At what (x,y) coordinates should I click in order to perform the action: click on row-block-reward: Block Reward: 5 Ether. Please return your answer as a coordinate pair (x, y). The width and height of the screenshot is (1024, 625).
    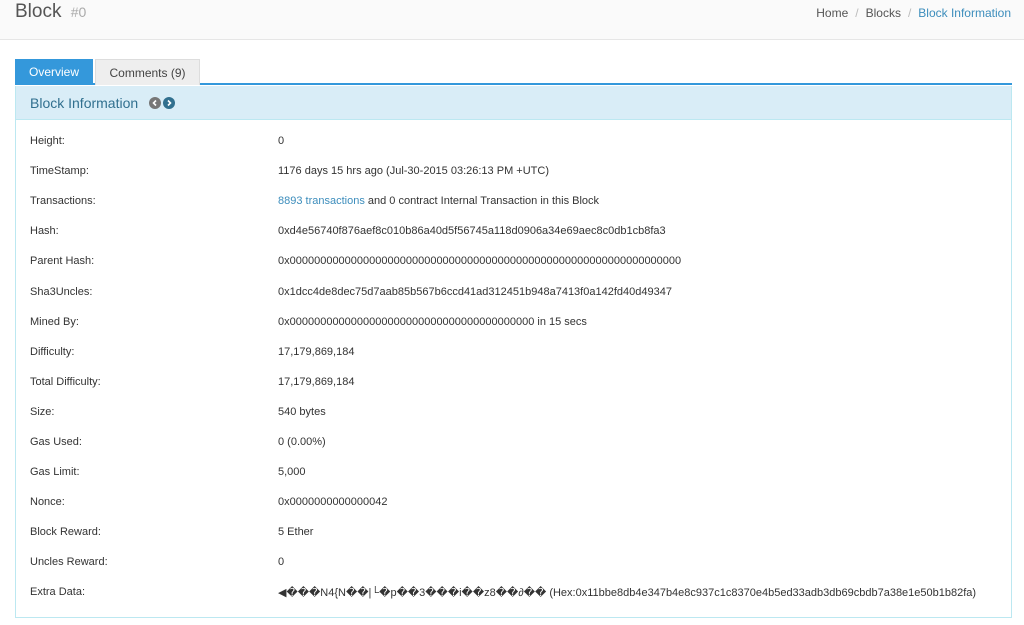
    Looking at the image, I should click on (513, 532).